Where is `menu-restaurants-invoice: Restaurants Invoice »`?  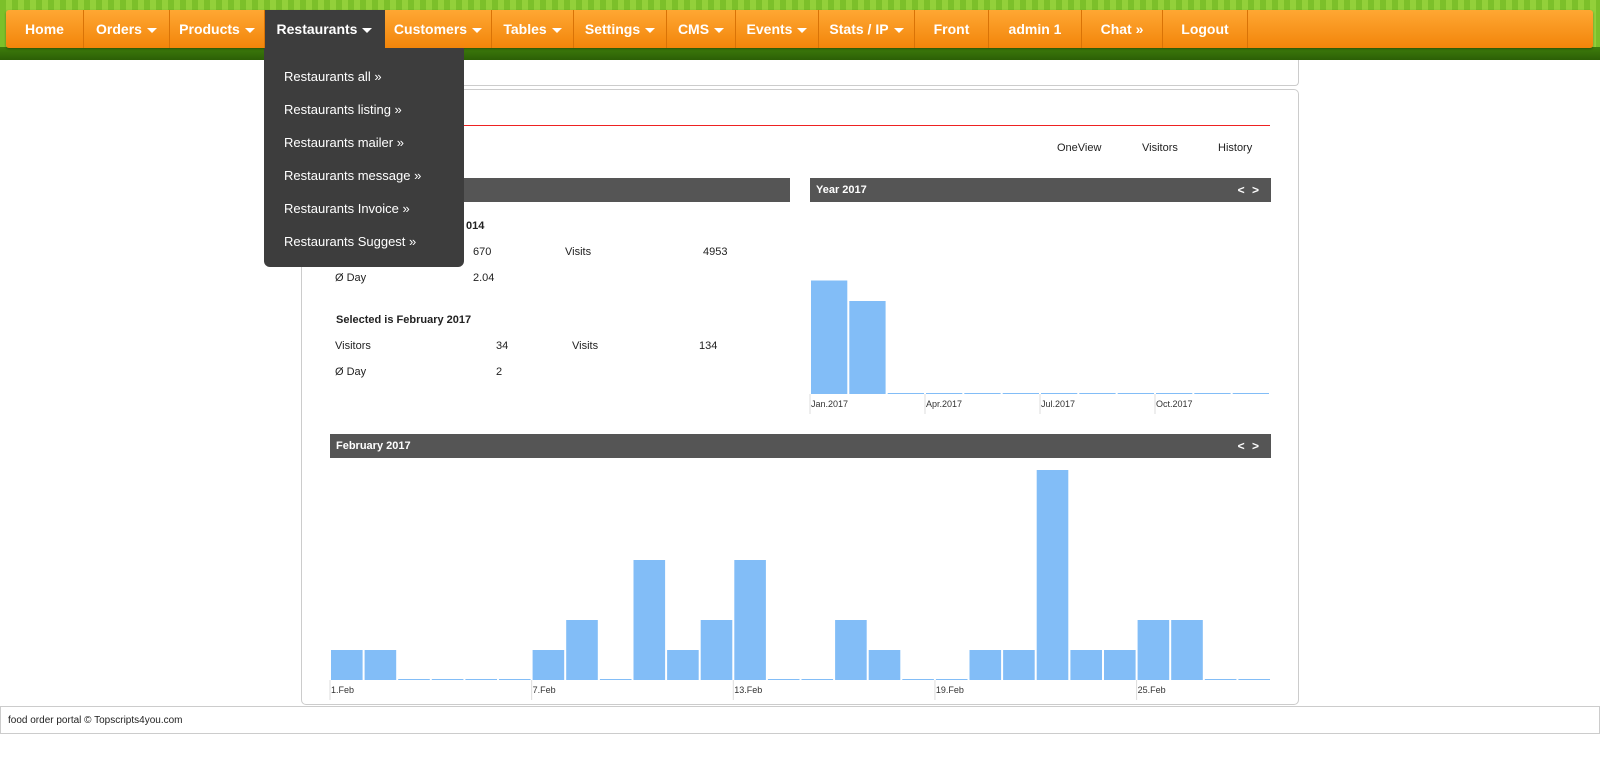
menu-restaurants-invoice: Restaurants Invoice » is located at coordinates (347, 208).